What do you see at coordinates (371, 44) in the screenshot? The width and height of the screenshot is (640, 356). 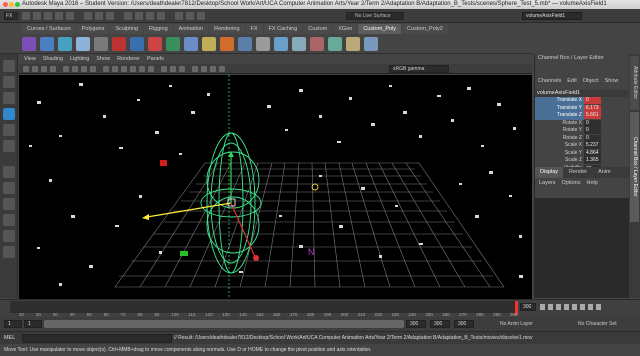 I see `freeze-transforms-icon` at bounding box center [371, 44].